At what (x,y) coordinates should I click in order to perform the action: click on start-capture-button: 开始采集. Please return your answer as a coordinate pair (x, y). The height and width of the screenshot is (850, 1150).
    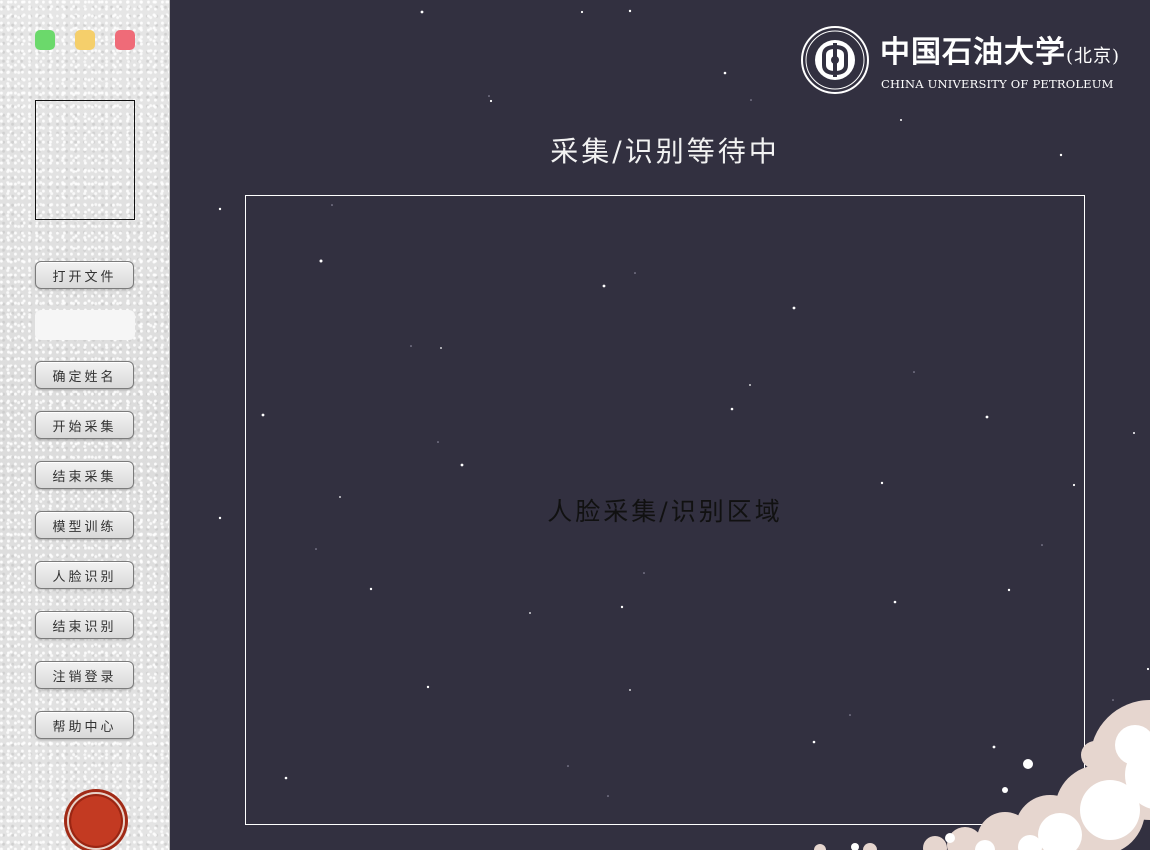
    Looking at the image, I should click on (84, 425).